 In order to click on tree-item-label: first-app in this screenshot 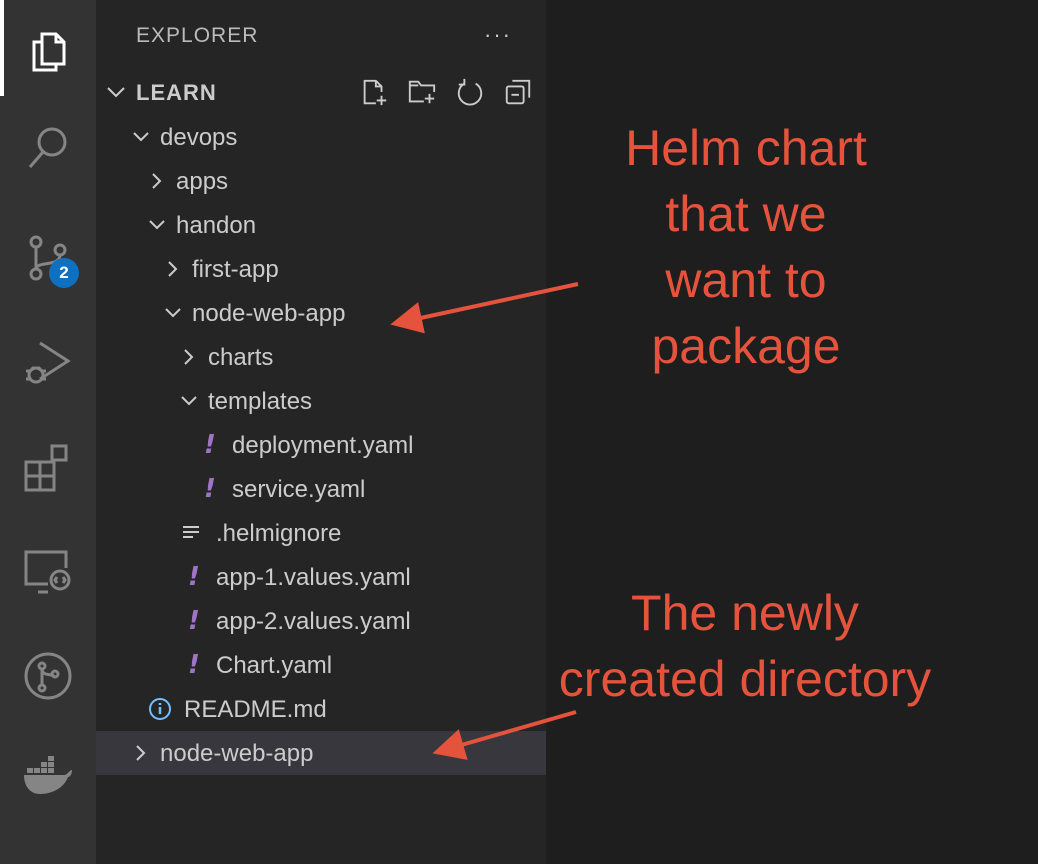, I will do `click(235, 269)`.